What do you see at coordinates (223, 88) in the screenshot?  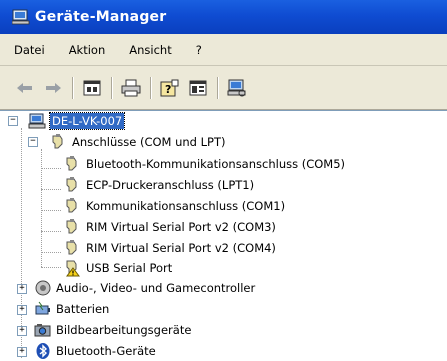 I see `toolbar: ?` at bounding box center [223, 88].